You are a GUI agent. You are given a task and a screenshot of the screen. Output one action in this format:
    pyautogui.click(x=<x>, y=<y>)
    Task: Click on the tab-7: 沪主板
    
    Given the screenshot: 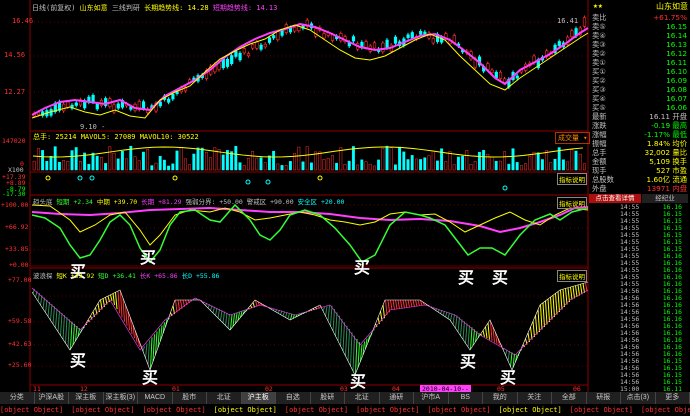 What is the action you would take?
    pyautogui.click(x=258, y=398)
    